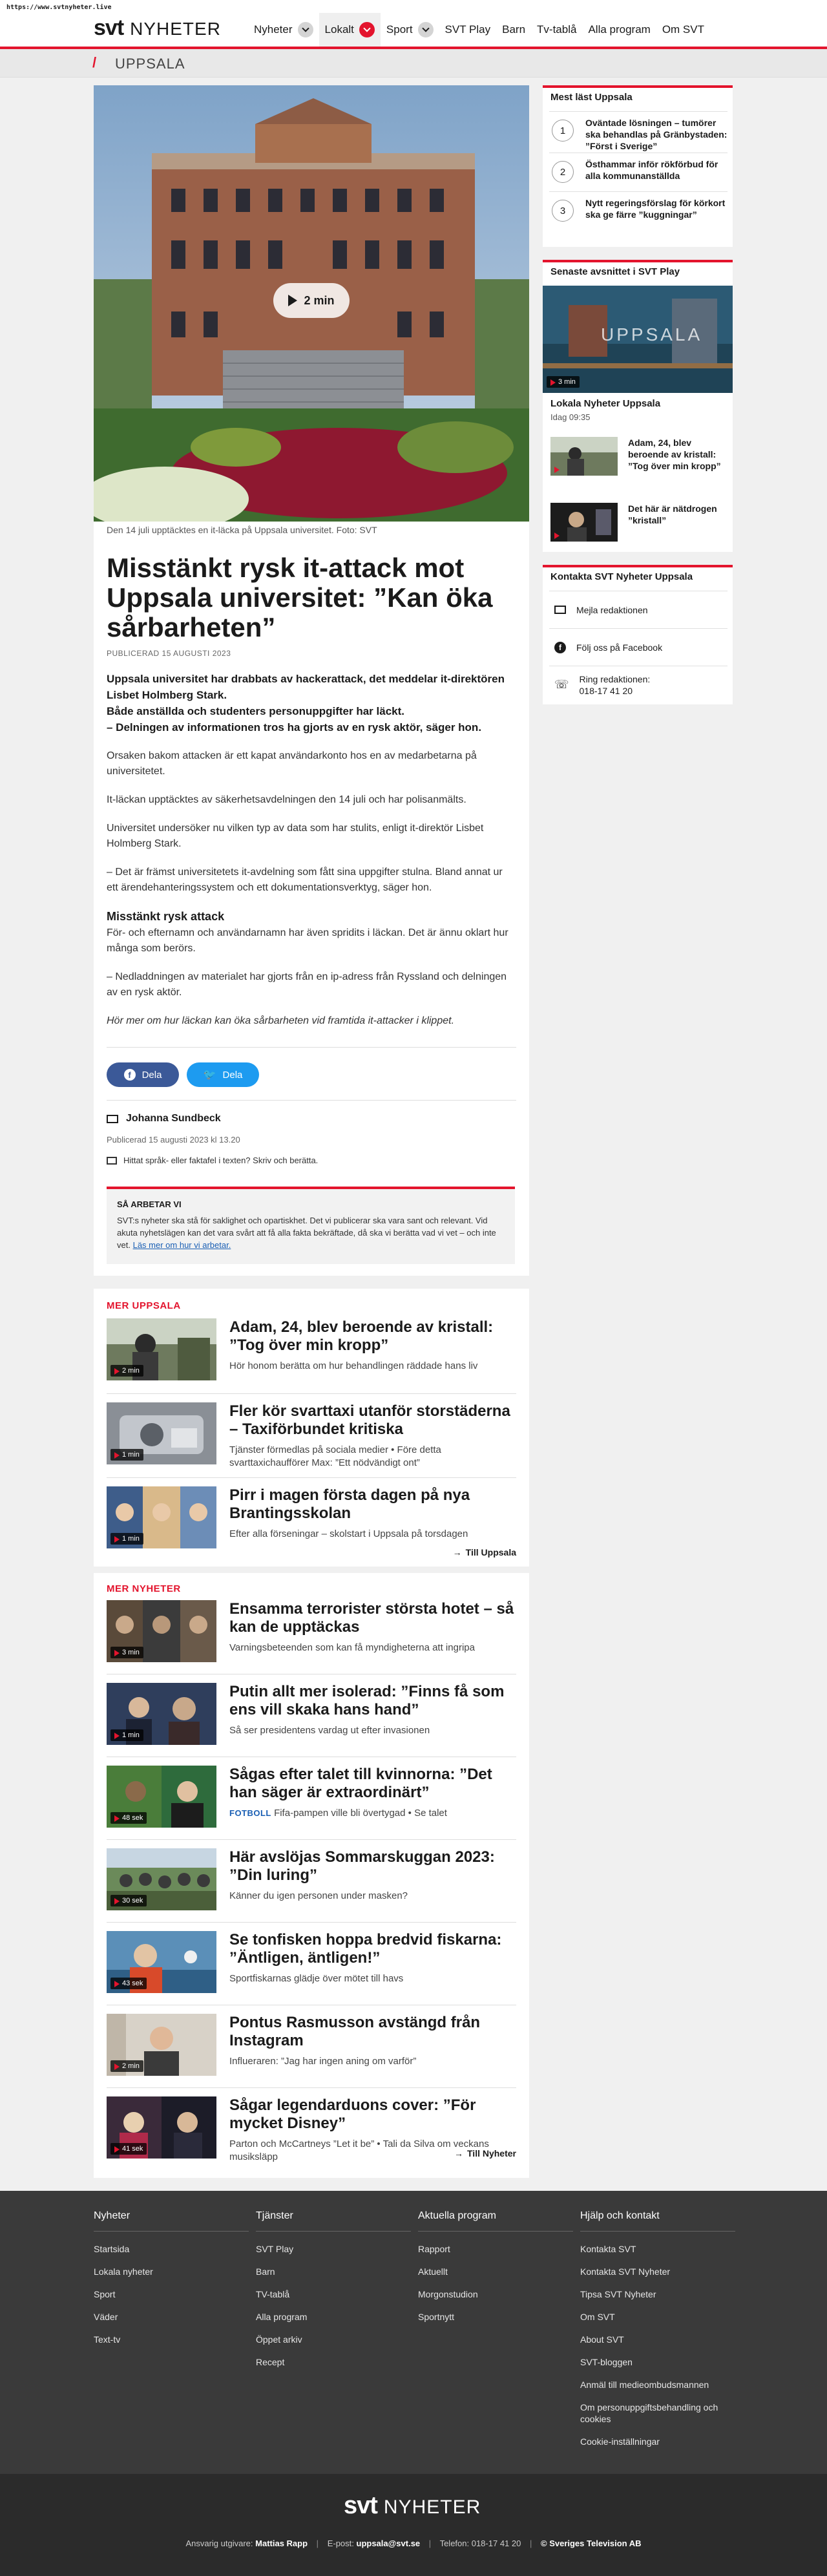 The image size is (827, 2576). What do you see at coordinates (250, 1813) in the screenshot?
I see `item-tag: FOTBOLL` at bounding box center [250, 1813].